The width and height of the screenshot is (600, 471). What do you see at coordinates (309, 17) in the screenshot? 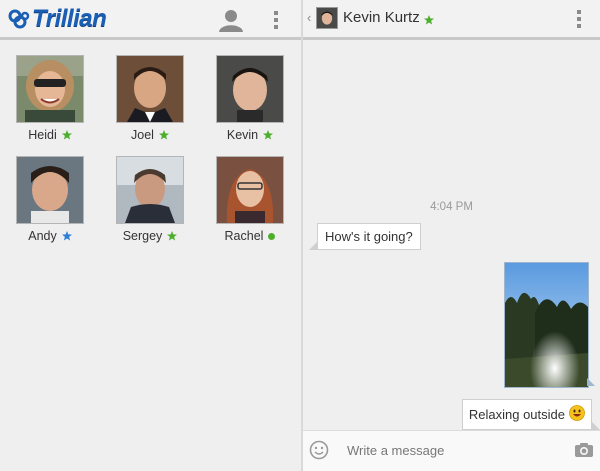
I see `back-chevron-icon: ‹` at bounding box center [309, 17].